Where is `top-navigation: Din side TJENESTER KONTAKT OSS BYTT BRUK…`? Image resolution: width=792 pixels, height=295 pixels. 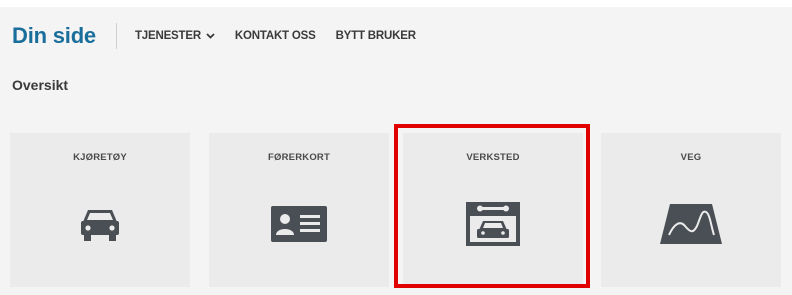
top-navigation: Din side TJENESTER KONTAKT OSS BYTT BRUK… is located at coordinates (224, 36).